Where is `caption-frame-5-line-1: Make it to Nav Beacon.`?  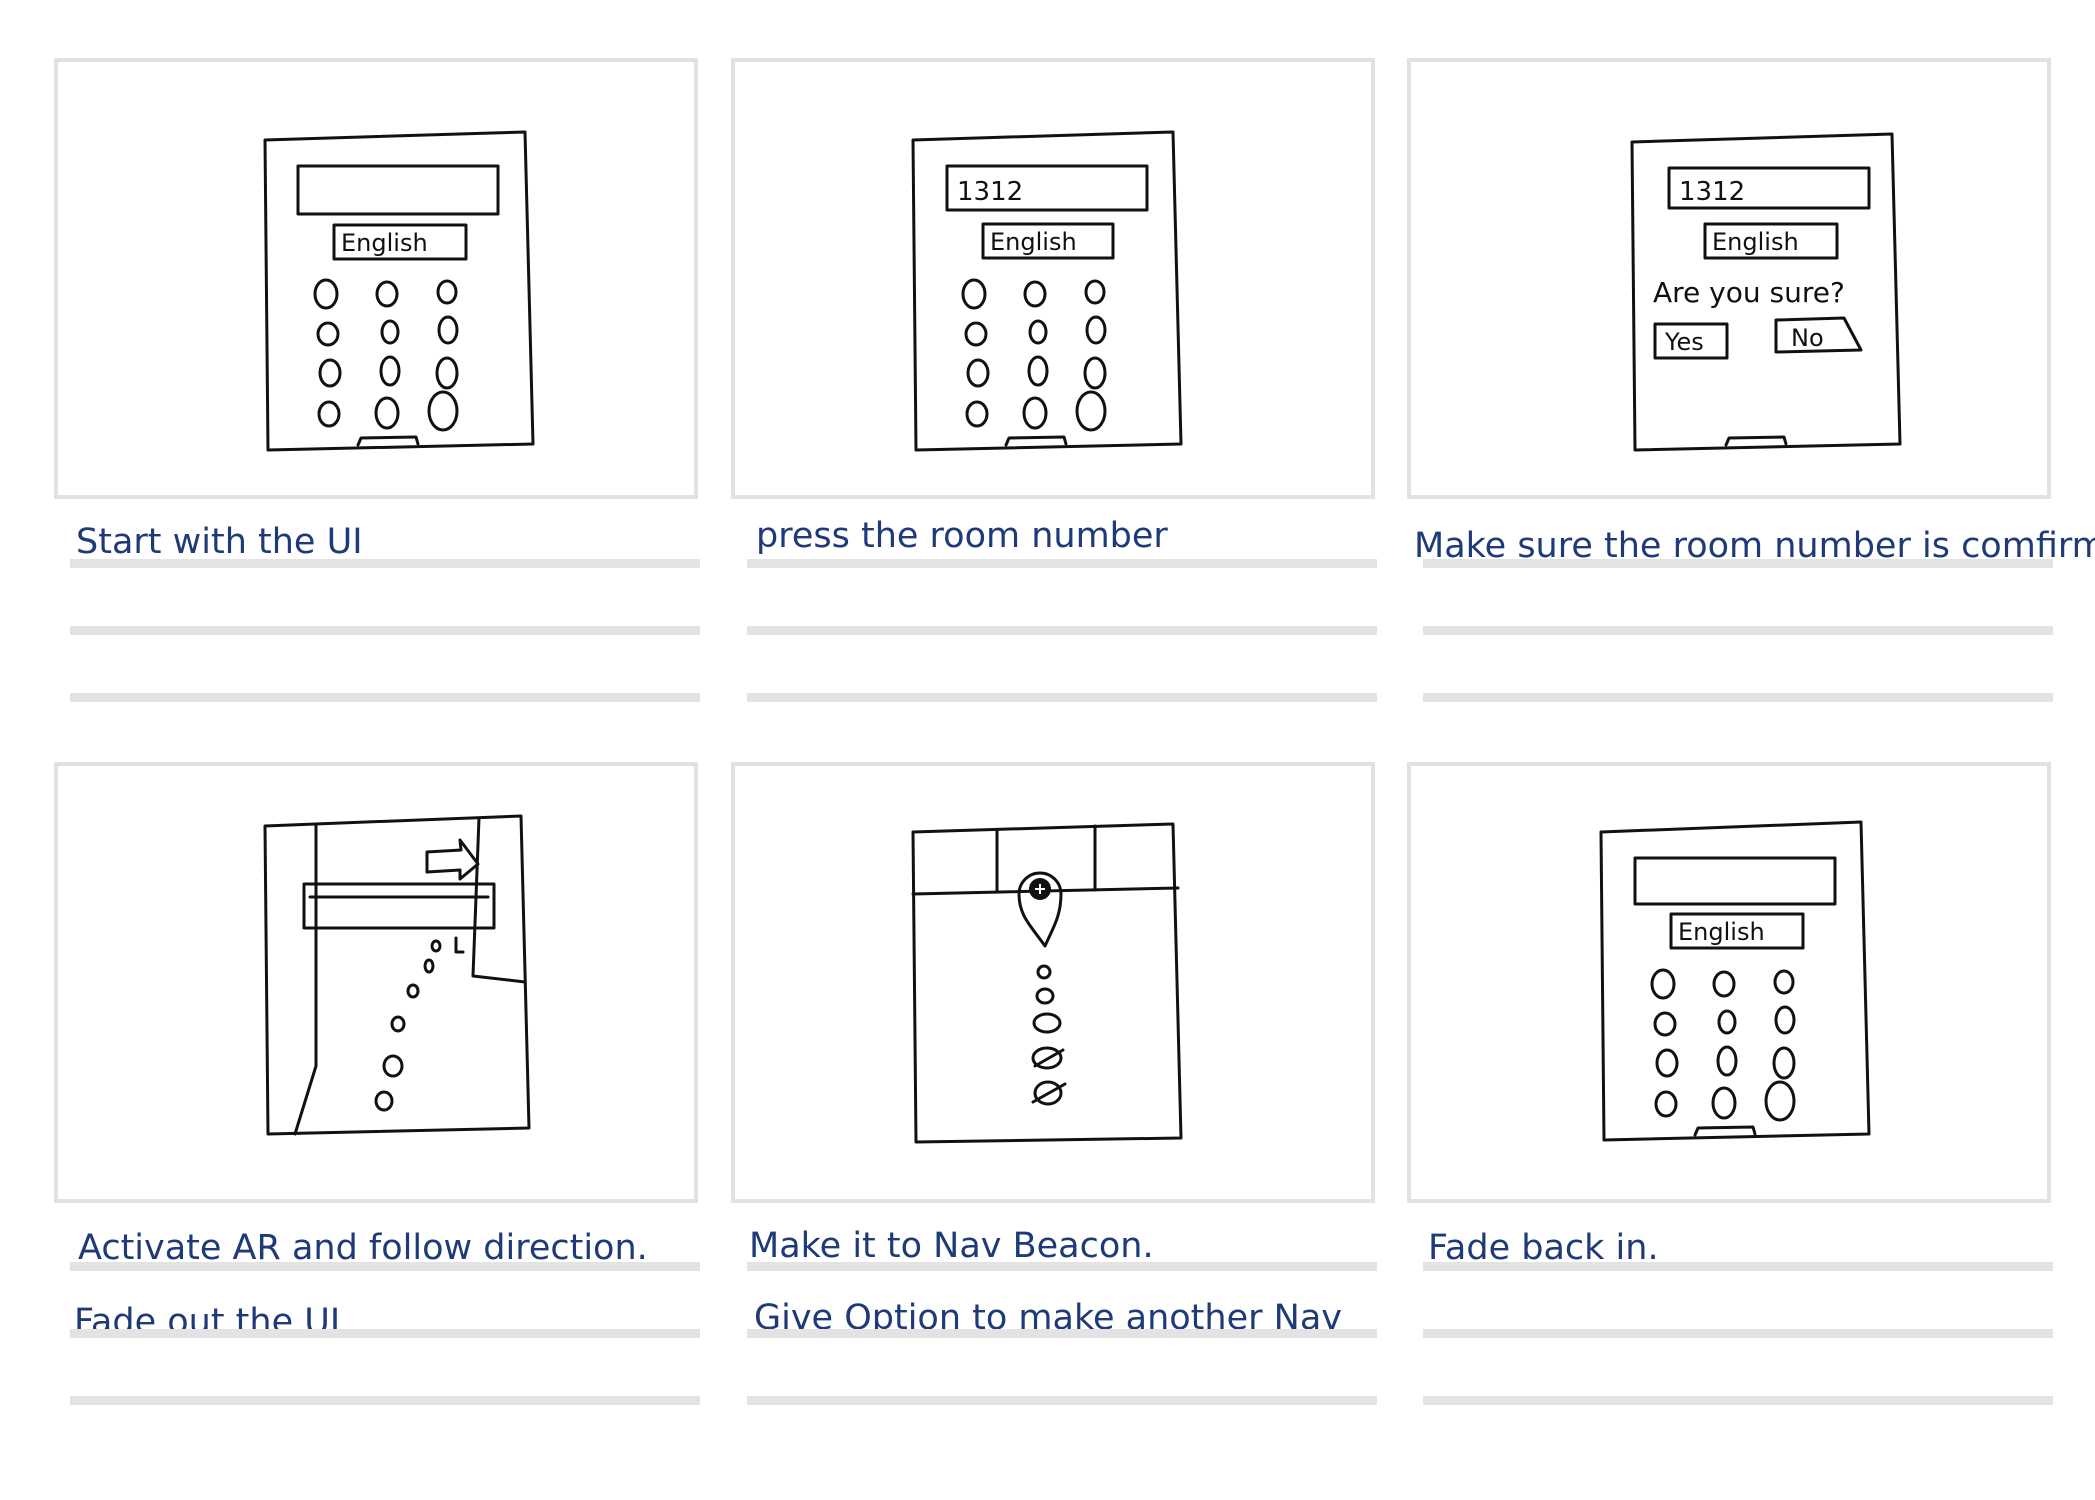
caption-frame-5-line-1: Make it to Nav Beacon. is located at coordinates (951, 1246).